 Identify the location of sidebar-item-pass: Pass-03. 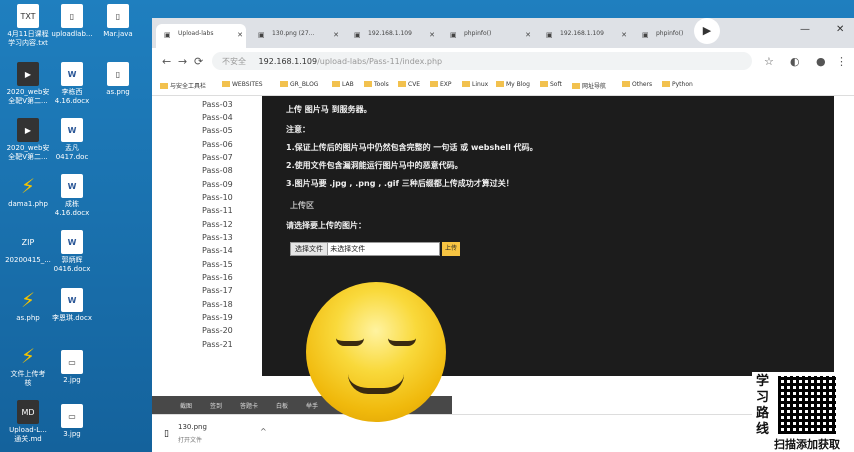
(217, 104).